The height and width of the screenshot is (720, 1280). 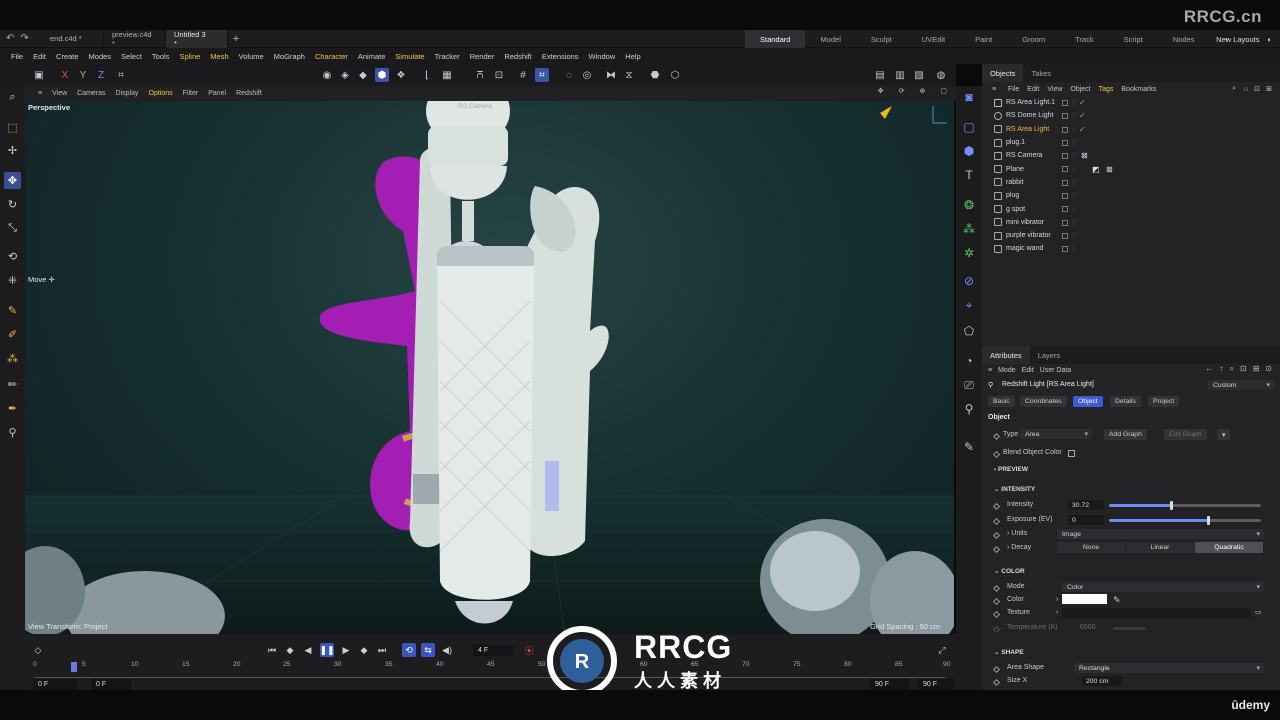 What do you see at coordinates (1131, 168) in the screenshot?
I see `object-row: Plane ⋮ ◩ ⊠` at bounding box center [1131, 168].